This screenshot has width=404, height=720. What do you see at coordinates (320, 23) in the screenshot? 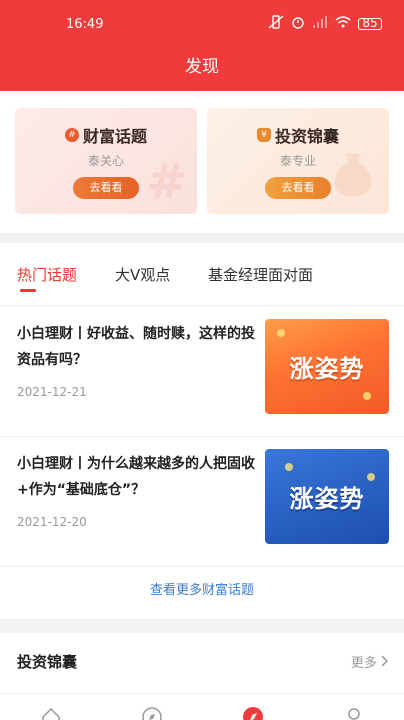
I see `signal-icon` at bounding box center [320, 23].